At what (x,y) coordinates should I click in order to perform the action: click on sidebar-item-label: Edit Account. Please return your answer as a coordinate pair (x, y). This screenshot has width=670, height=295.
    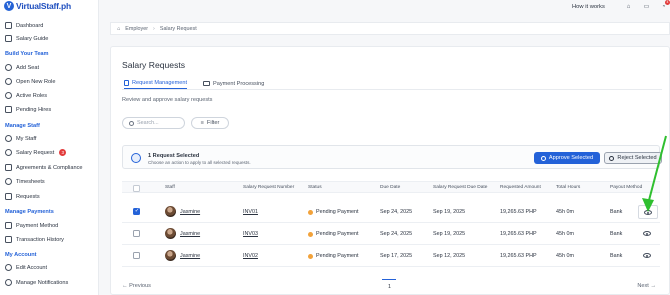
    Looking at the image, I should click on (32, 267).